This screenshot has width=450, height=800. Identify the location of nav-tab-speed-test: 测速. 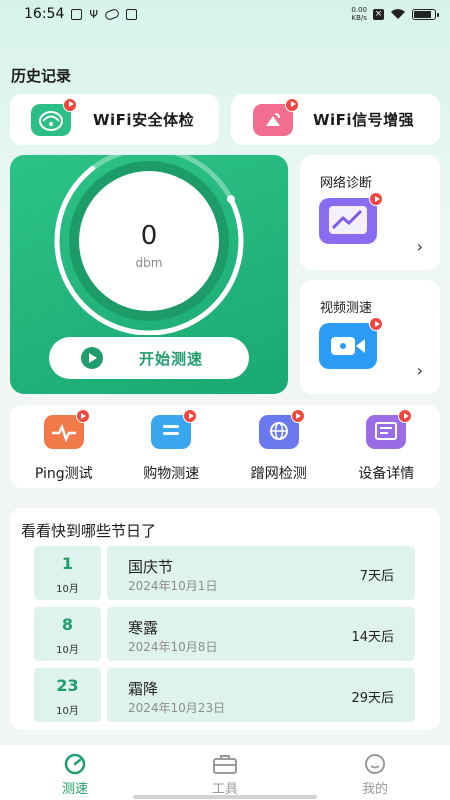
(75, 772).